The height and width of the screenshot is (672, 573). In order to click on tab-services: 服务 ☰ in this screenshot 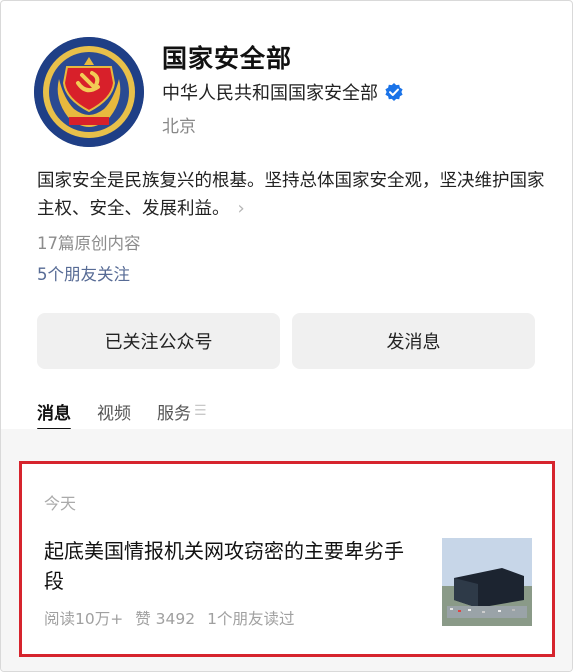, I will do `click(182, 415)`.